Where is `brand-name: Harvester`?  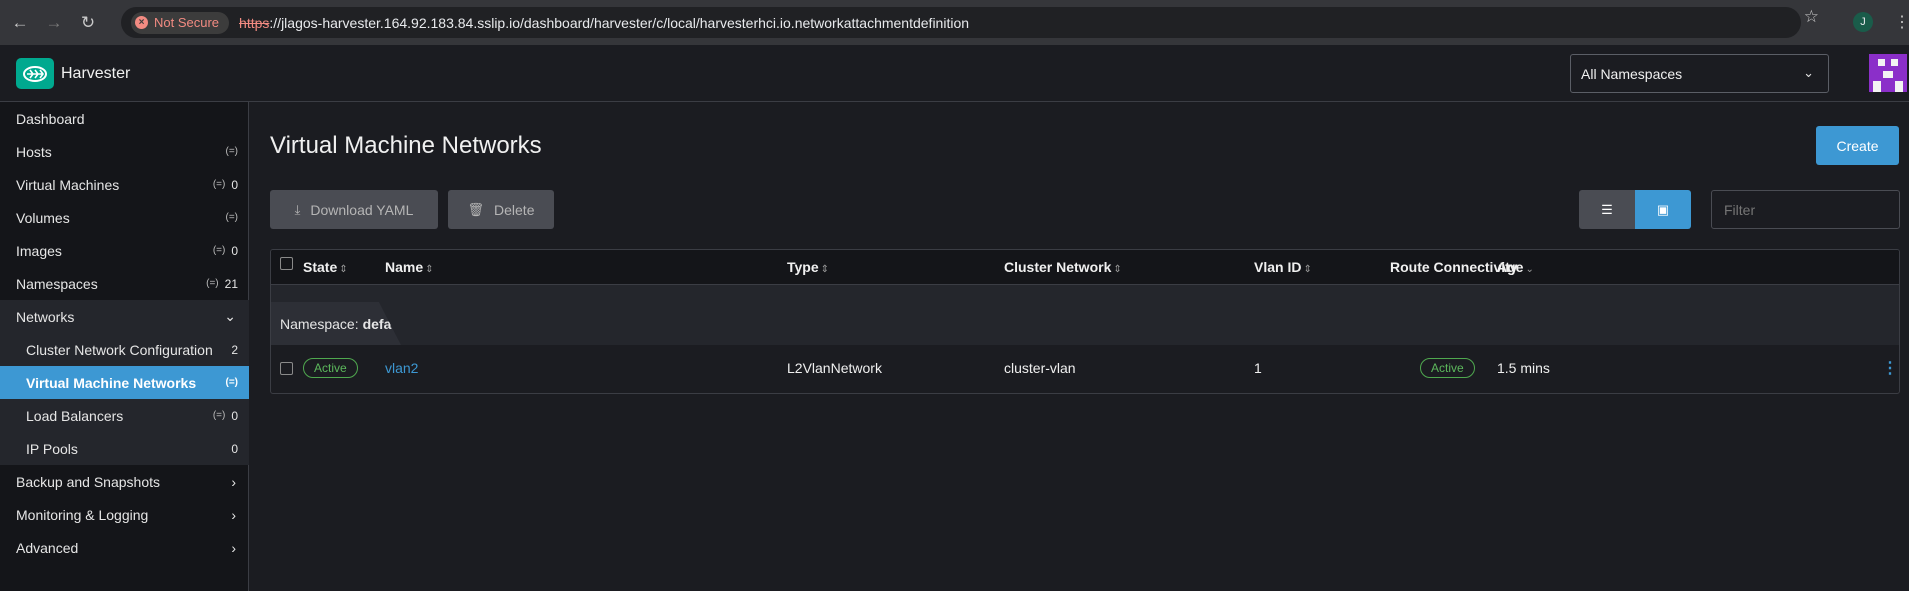
brand-name: Harvester is located at coordinates (96, 73).